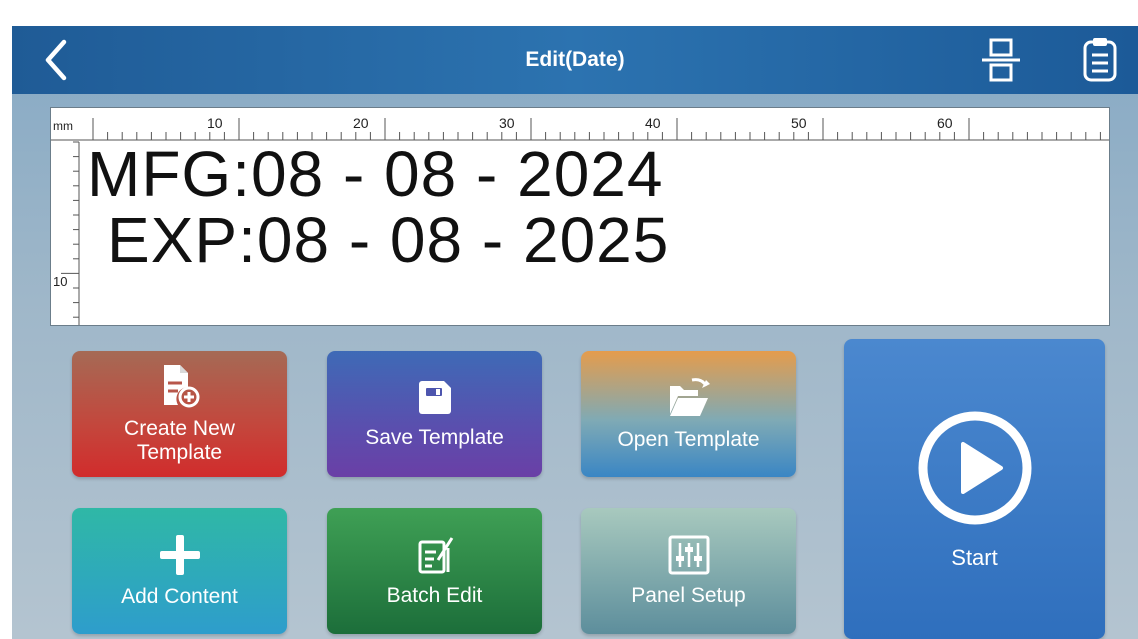 Image resolution: width=1138 pixels, height=639 pixels. I want to click on left-ruler-label: 10, so click(60, 281).